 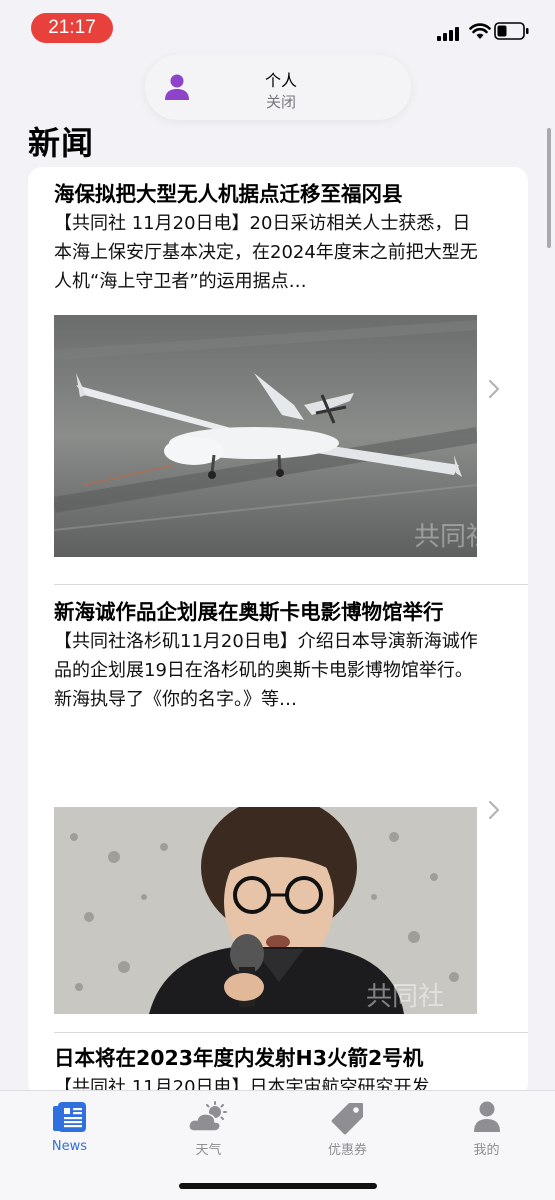 I want to click on tab-coupons: 优惠券, so click(x=347, y=1131).